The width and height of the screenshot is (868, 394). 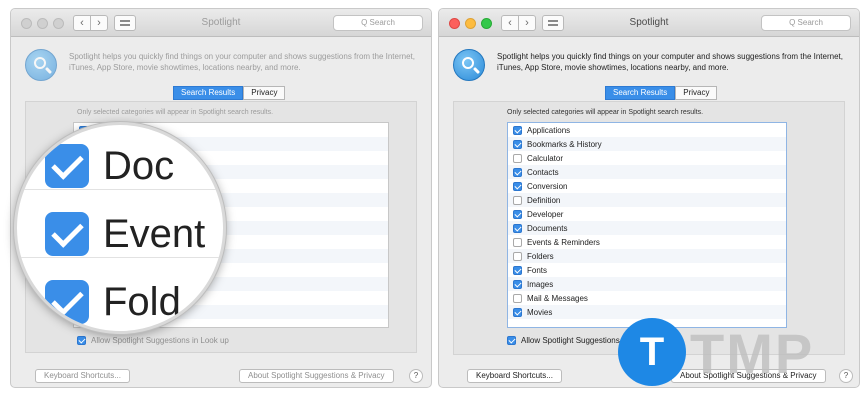 What do you see at coordinates (647, 172) in the screenshot?
I see `list-item: Contacts` at bounding box center [647, 172].